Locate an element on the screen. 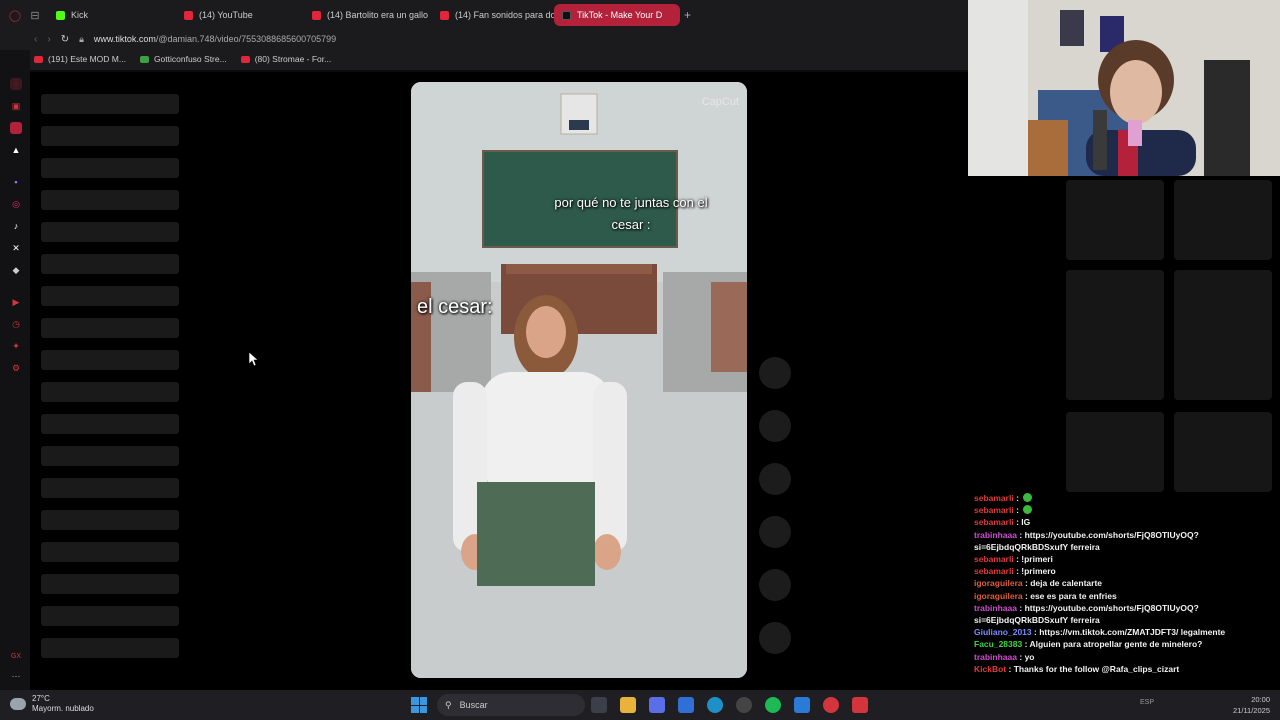 The image size is (1280, 720). webcam-image is located at coordinates (1124, 88).